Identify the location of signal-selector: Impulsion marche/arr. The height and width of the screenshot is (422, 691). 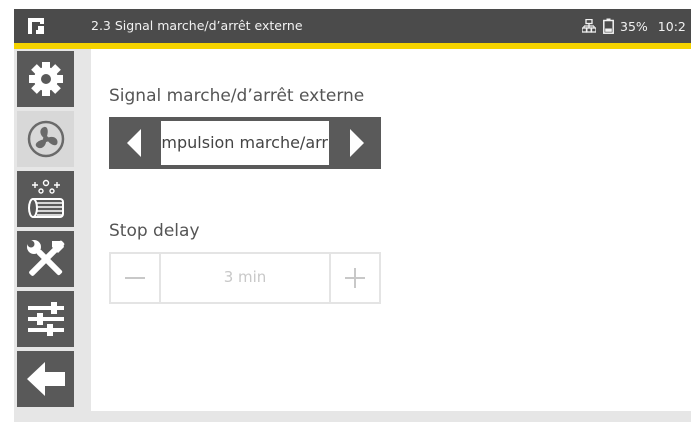
(245, 143).